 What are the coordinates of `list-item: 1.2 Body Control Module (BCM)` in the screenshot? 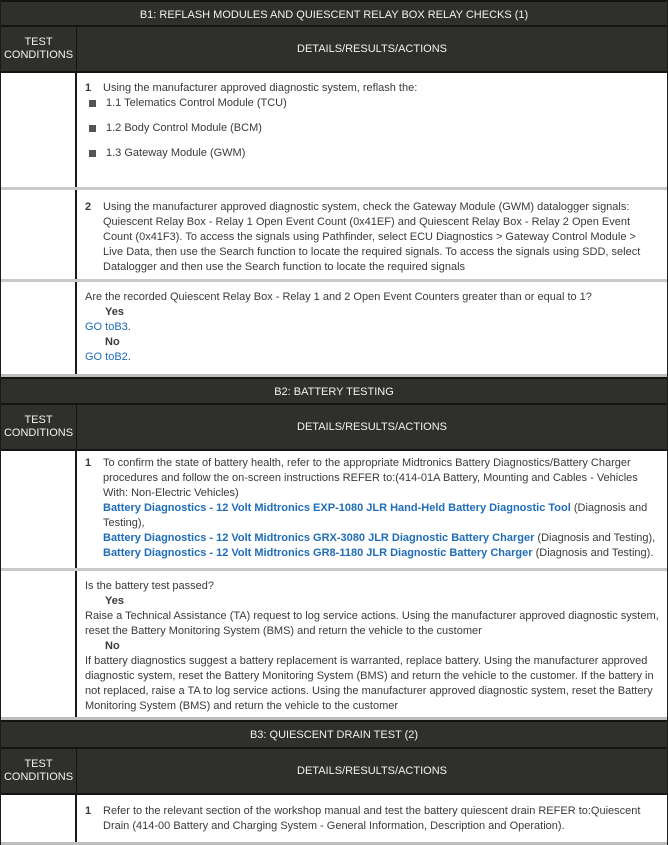 It's located at (372, 128).